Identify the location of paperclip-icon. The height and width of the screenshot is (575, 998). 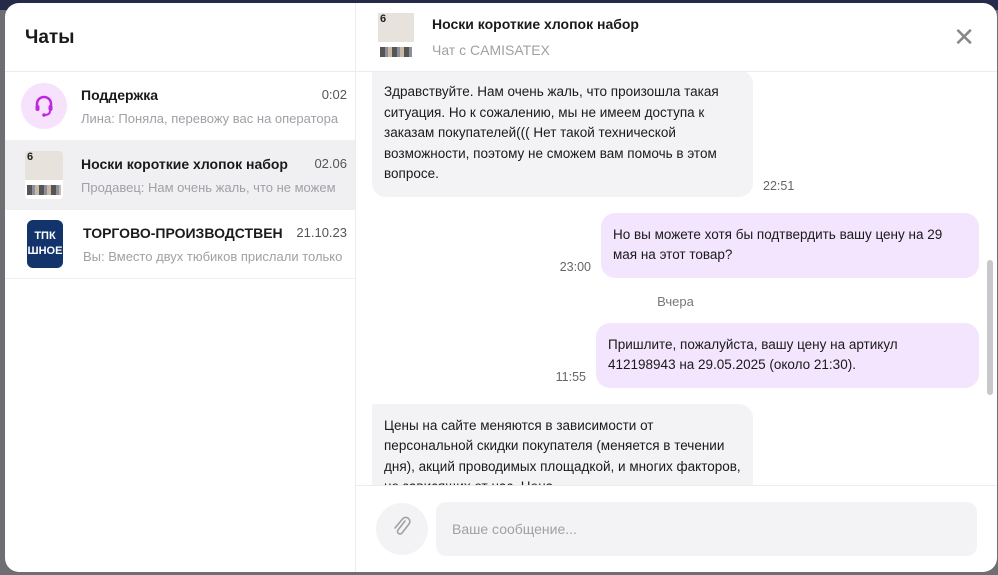
(402, 529).